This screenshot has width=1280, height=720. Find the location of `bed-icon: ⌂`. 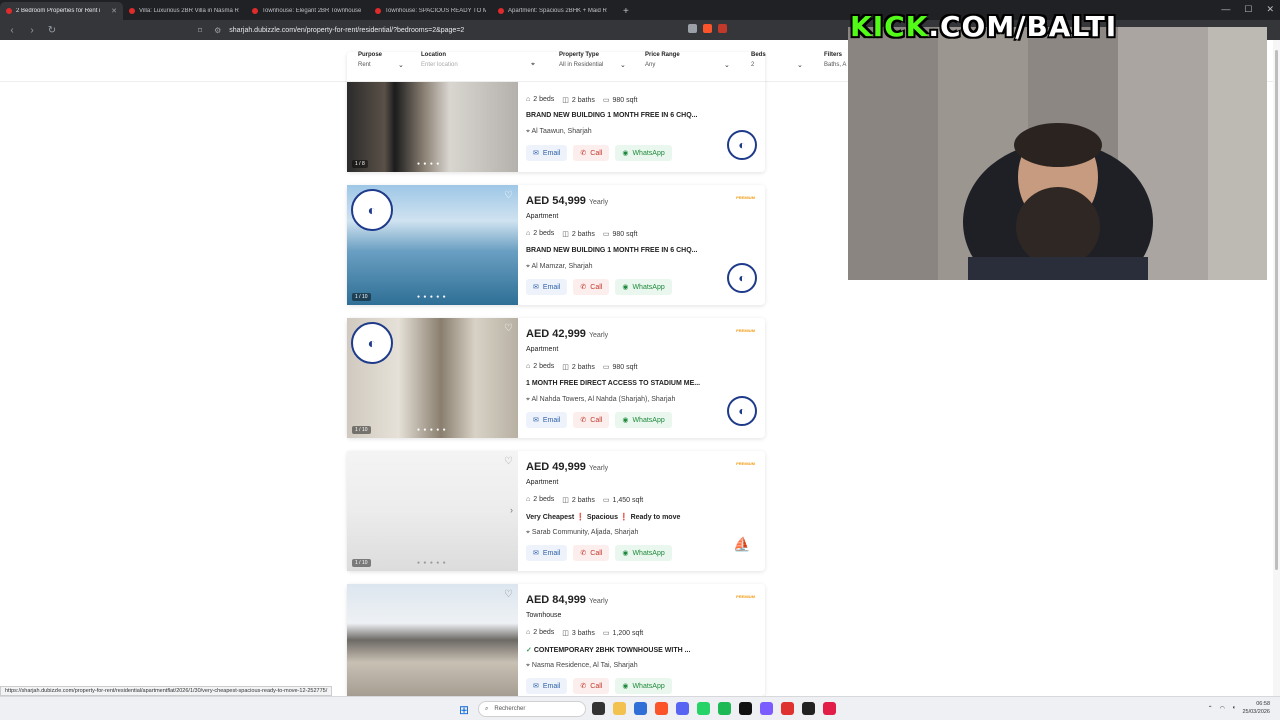

bed-icon: ⌂ is located at coordinates (528, 632).